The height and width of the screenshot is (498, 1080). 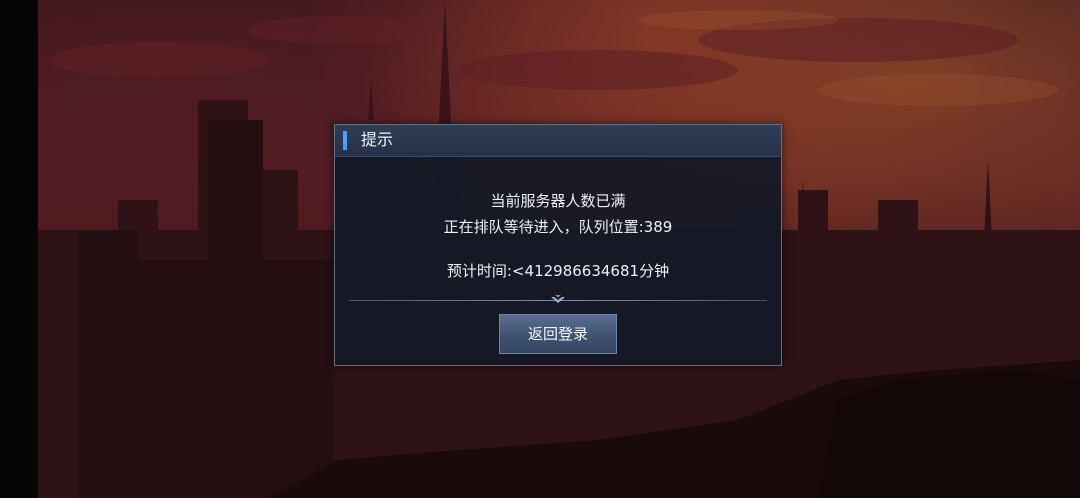 I want to click on queue-position-message: 正在排队等待进入，队列位置:389, so click(x=558, y=227).